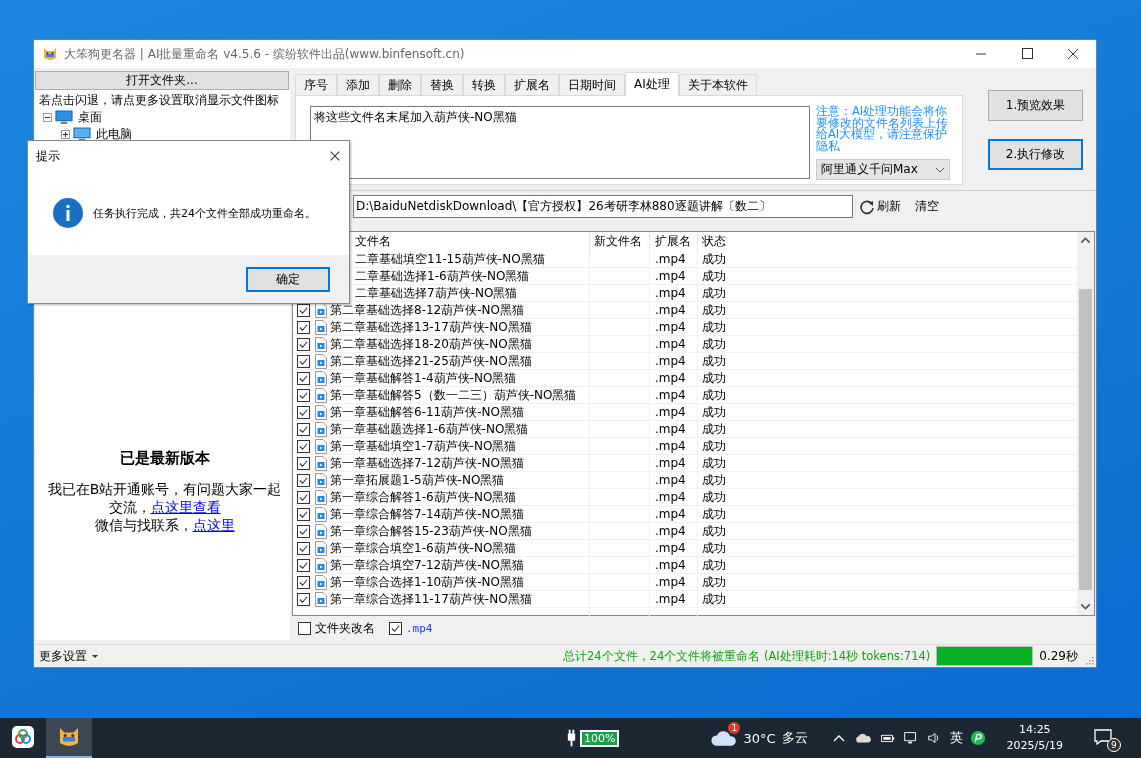  I want to click on more-settings-menu: 更多设置, so click(69, 656).